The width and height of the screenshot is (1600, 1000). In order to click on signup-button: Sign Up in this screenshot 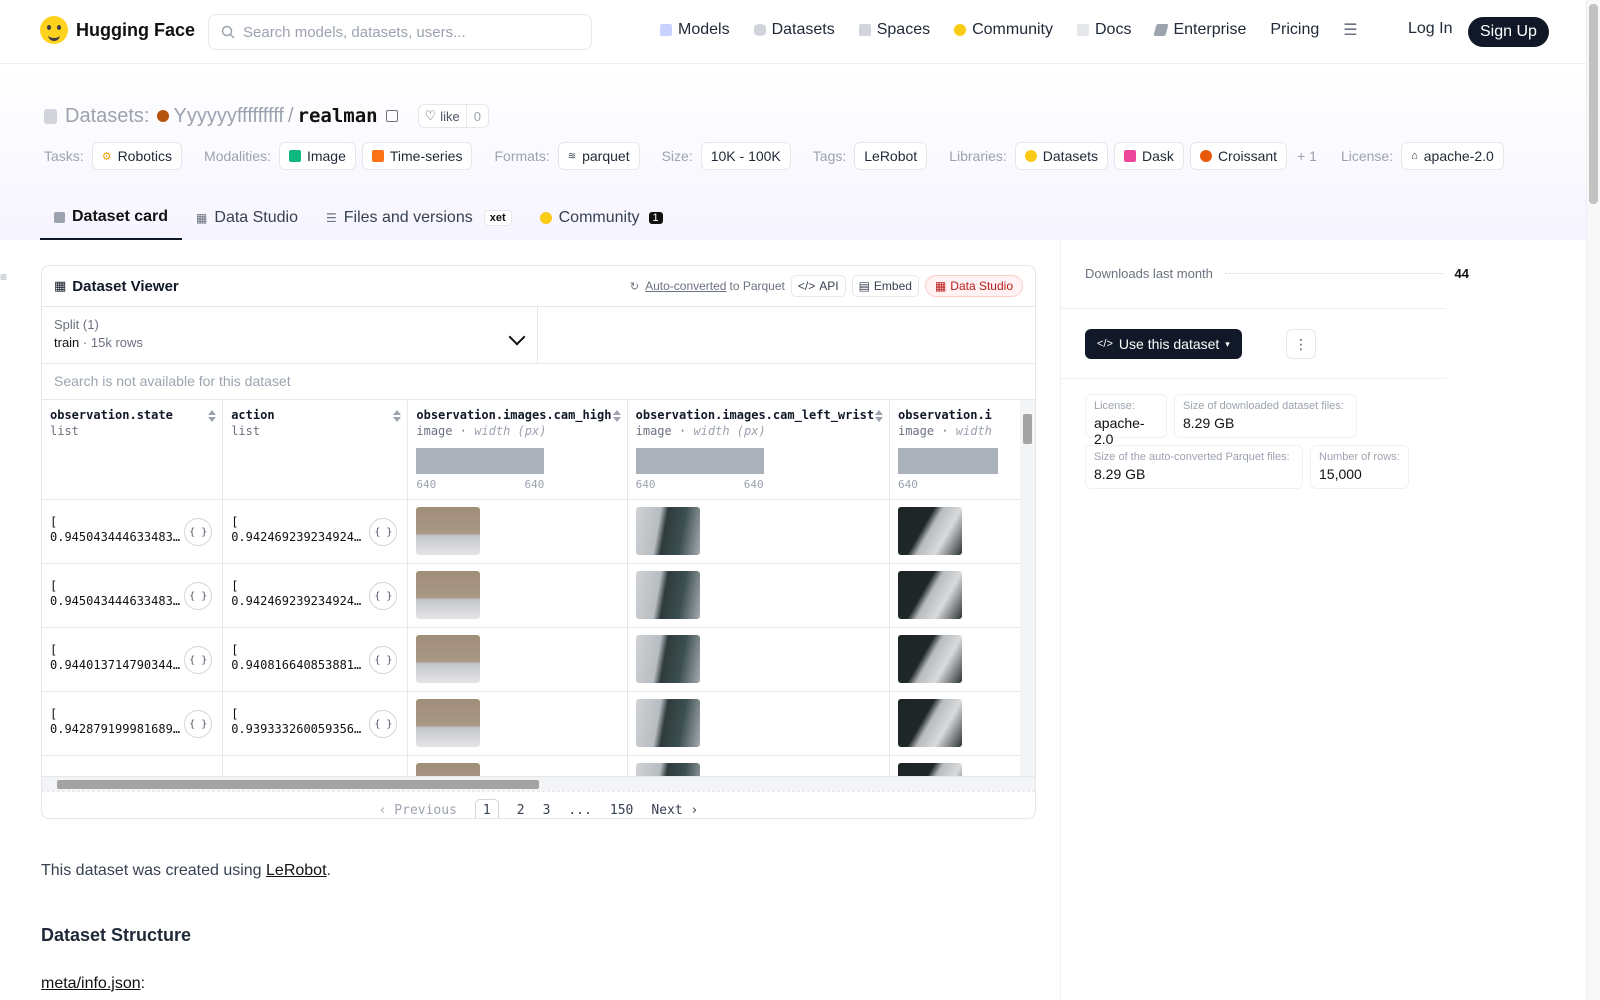, I will do `click(1508, 32)`.